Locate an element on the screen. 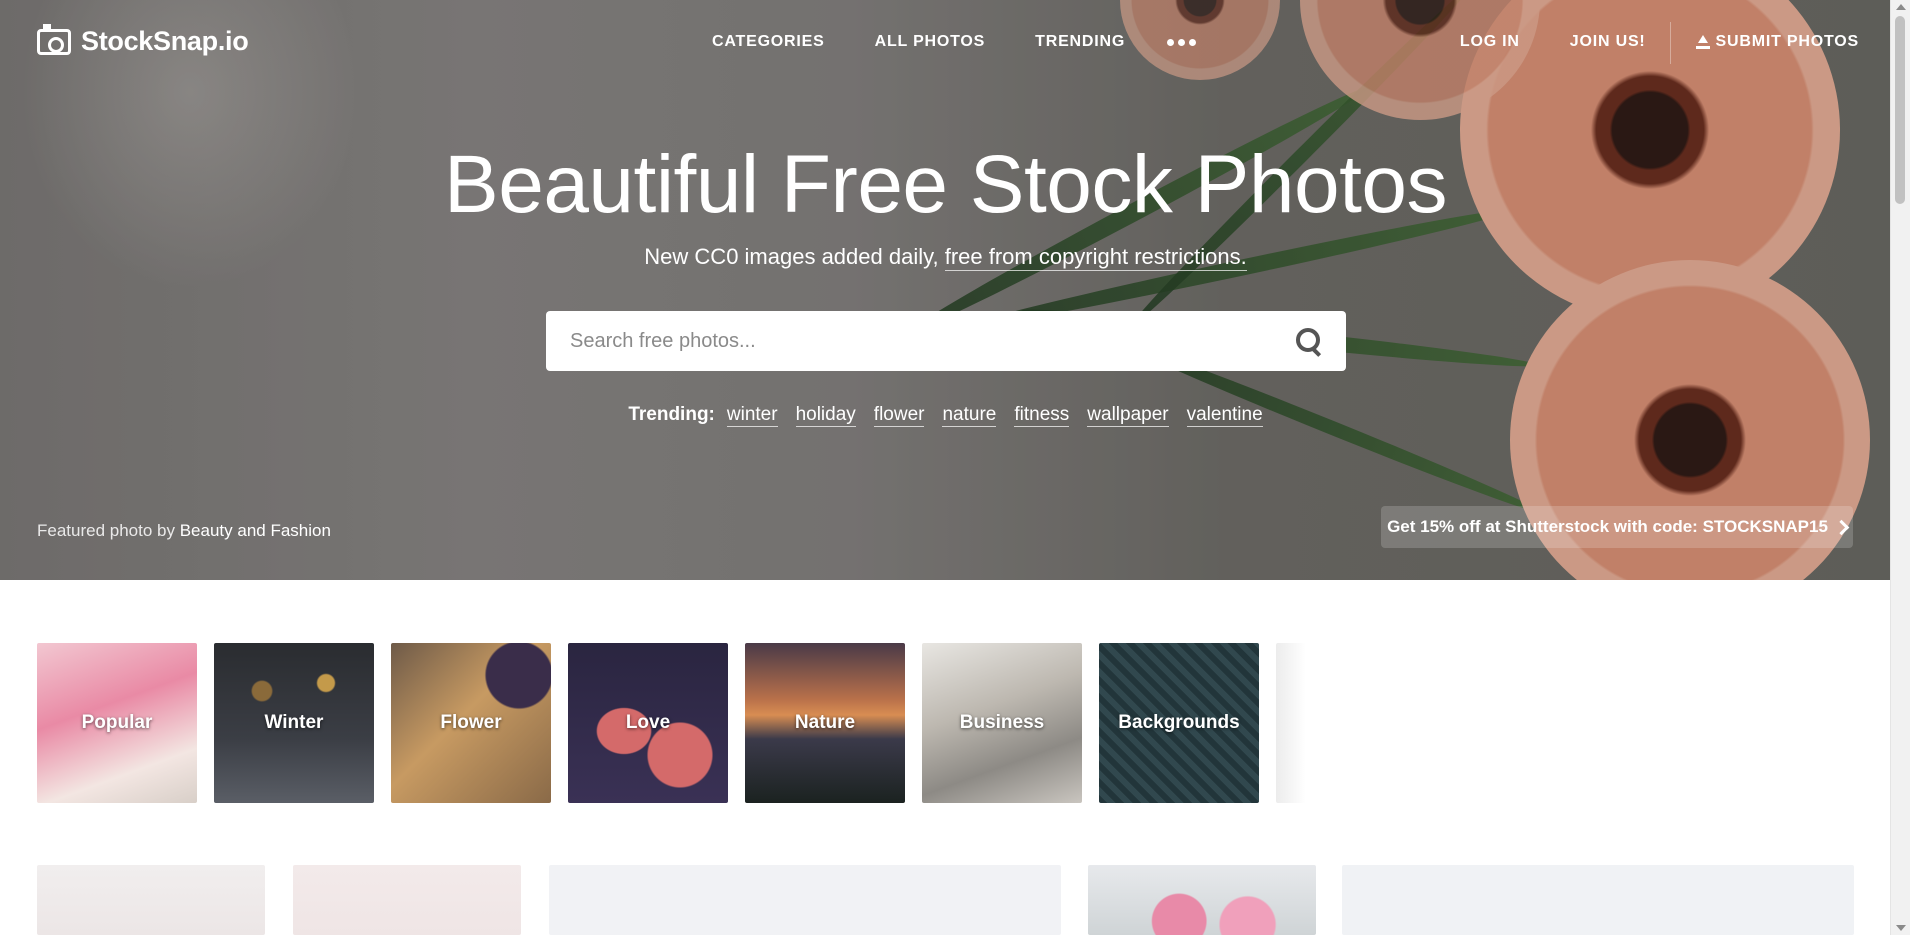 The width and height of the screenshot is (1910, 935). category-backgrounds: Backgrounds is located at coordinates (1179, 723).